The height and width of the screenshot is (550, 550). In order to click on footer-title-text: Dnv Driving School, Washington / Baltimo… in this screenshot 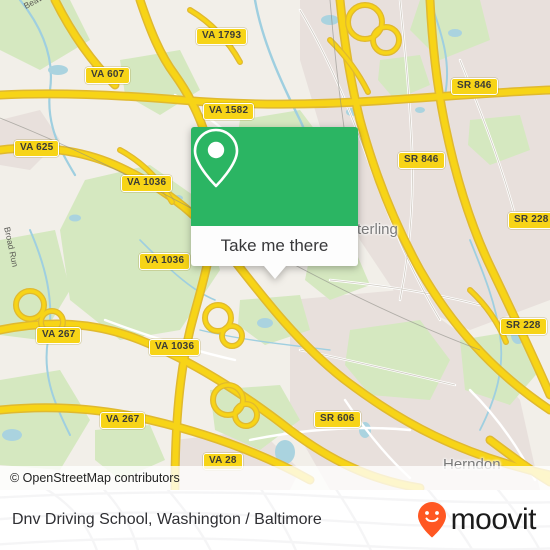, I will do `click(167, 519)`.